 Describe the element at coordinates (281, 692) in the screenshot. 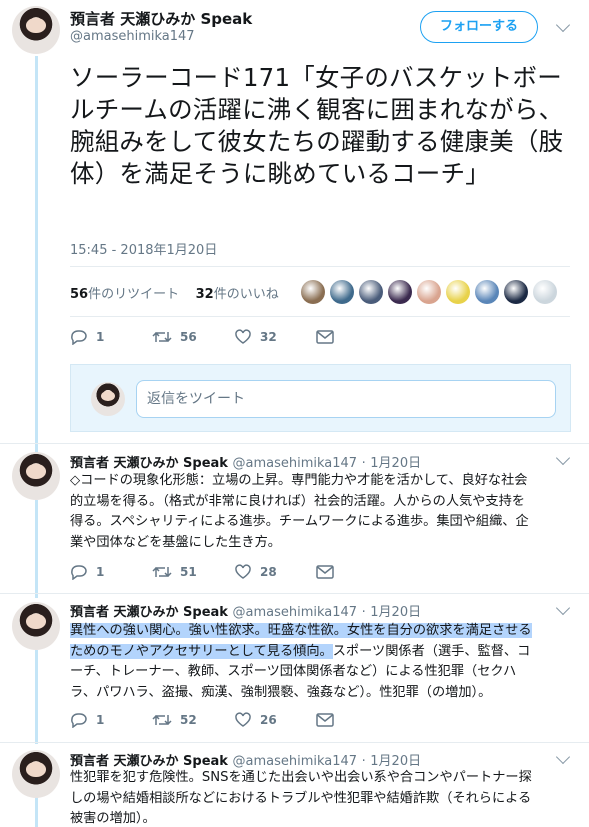

I see `text-line: ラ、パワハラ、盗撮、痴漢、強制猥褻、強姦など）。性犯罪（の増加）。` at that location.